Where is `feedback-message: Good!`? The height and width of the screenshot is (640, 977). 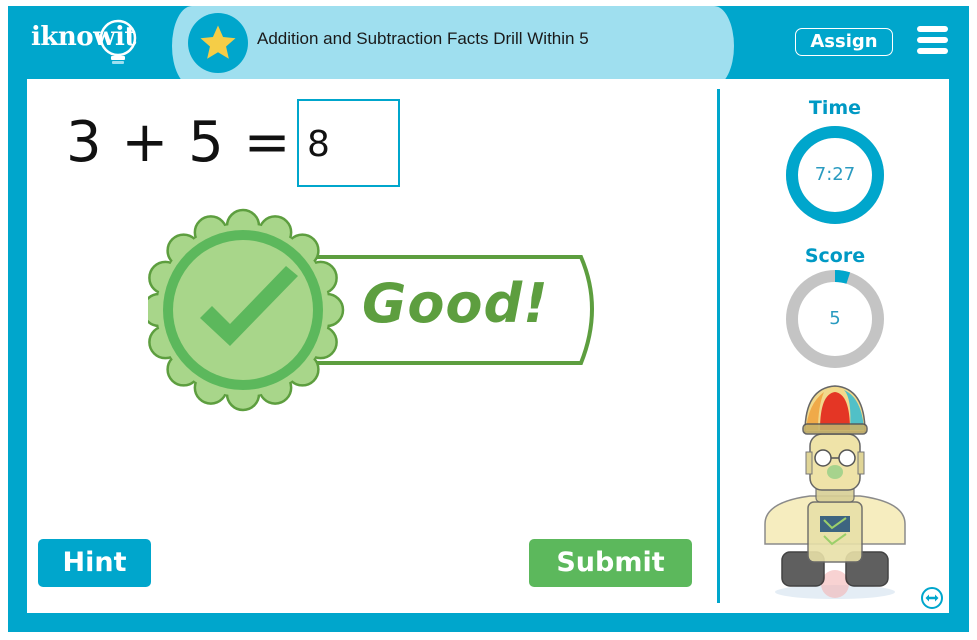
feedback-message: Good! is located at coordinates (455, 303).